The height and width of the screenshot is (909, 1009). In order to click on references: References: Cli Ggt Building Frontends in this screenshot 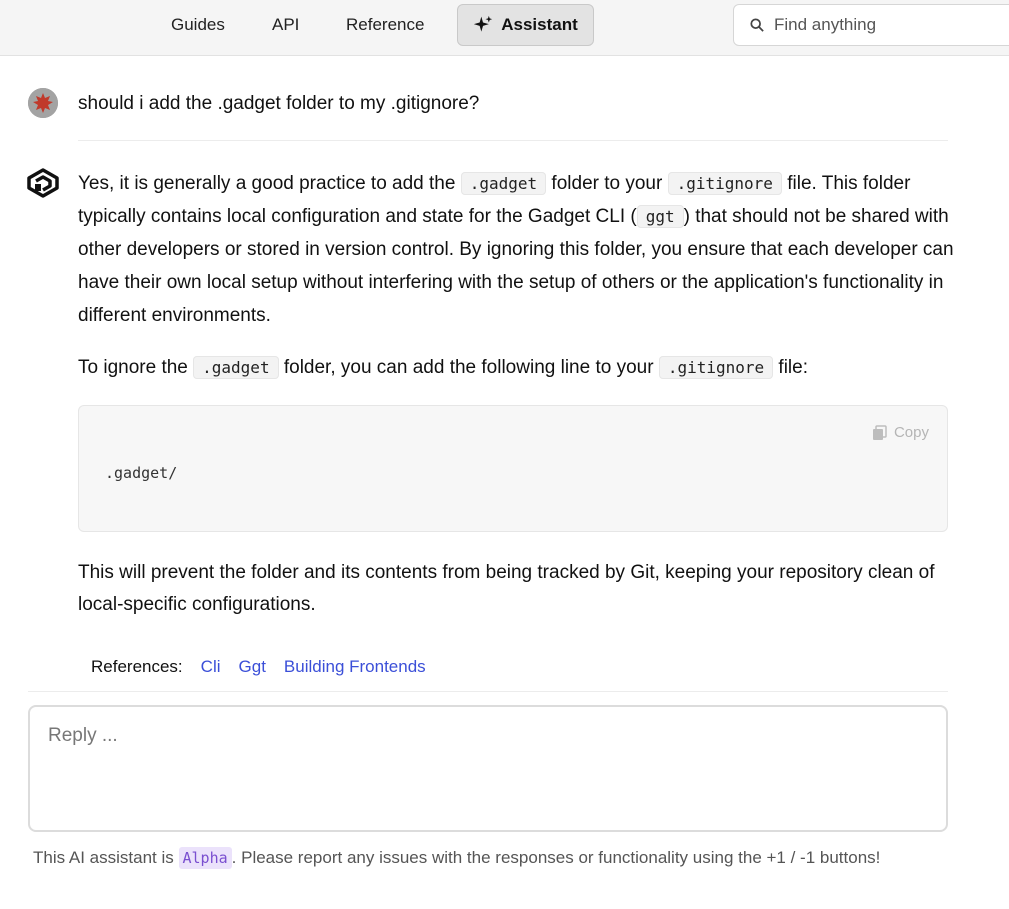, I will do `click(258, 667)`.